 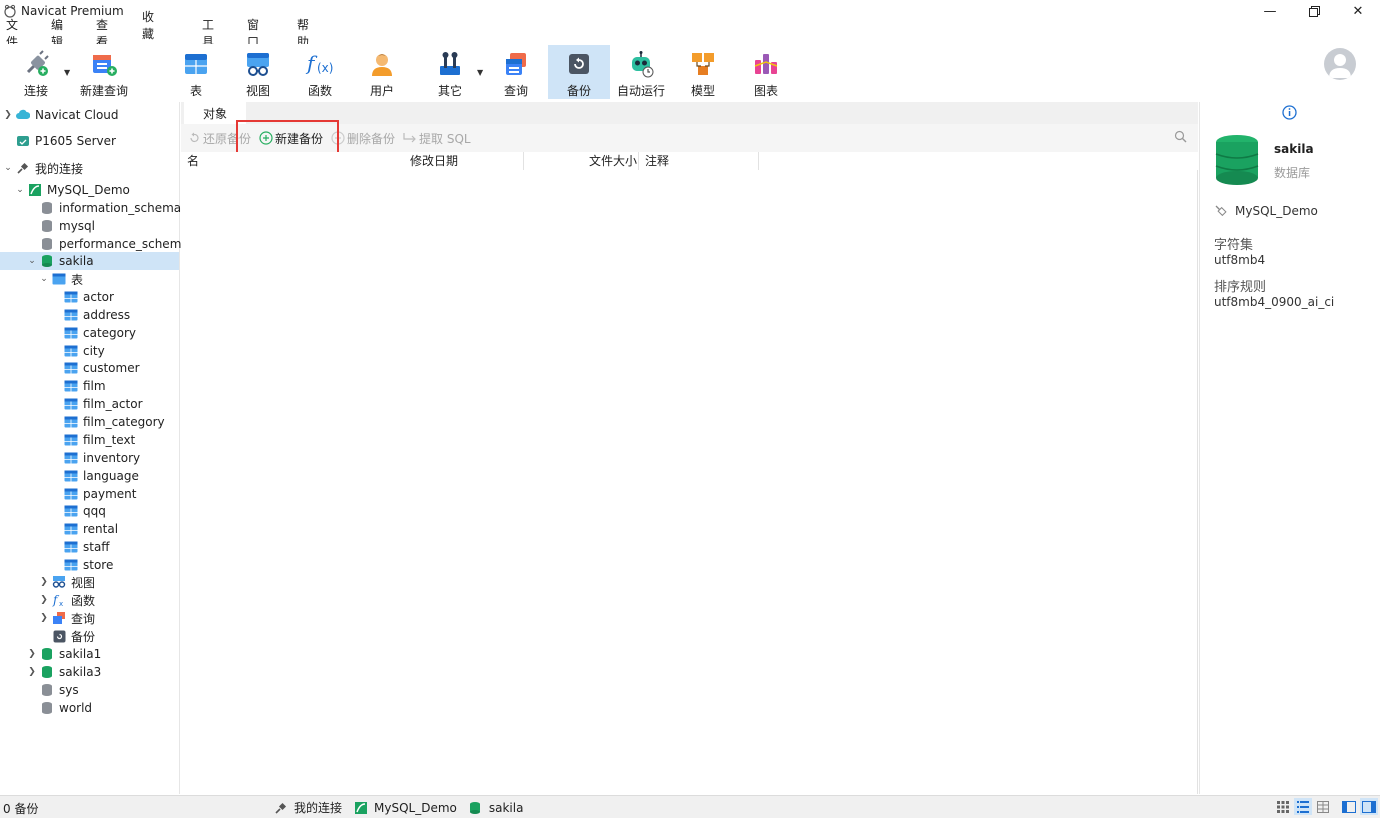 I want to click on tree-backups-group: 备份, so click(x=66, y=636).